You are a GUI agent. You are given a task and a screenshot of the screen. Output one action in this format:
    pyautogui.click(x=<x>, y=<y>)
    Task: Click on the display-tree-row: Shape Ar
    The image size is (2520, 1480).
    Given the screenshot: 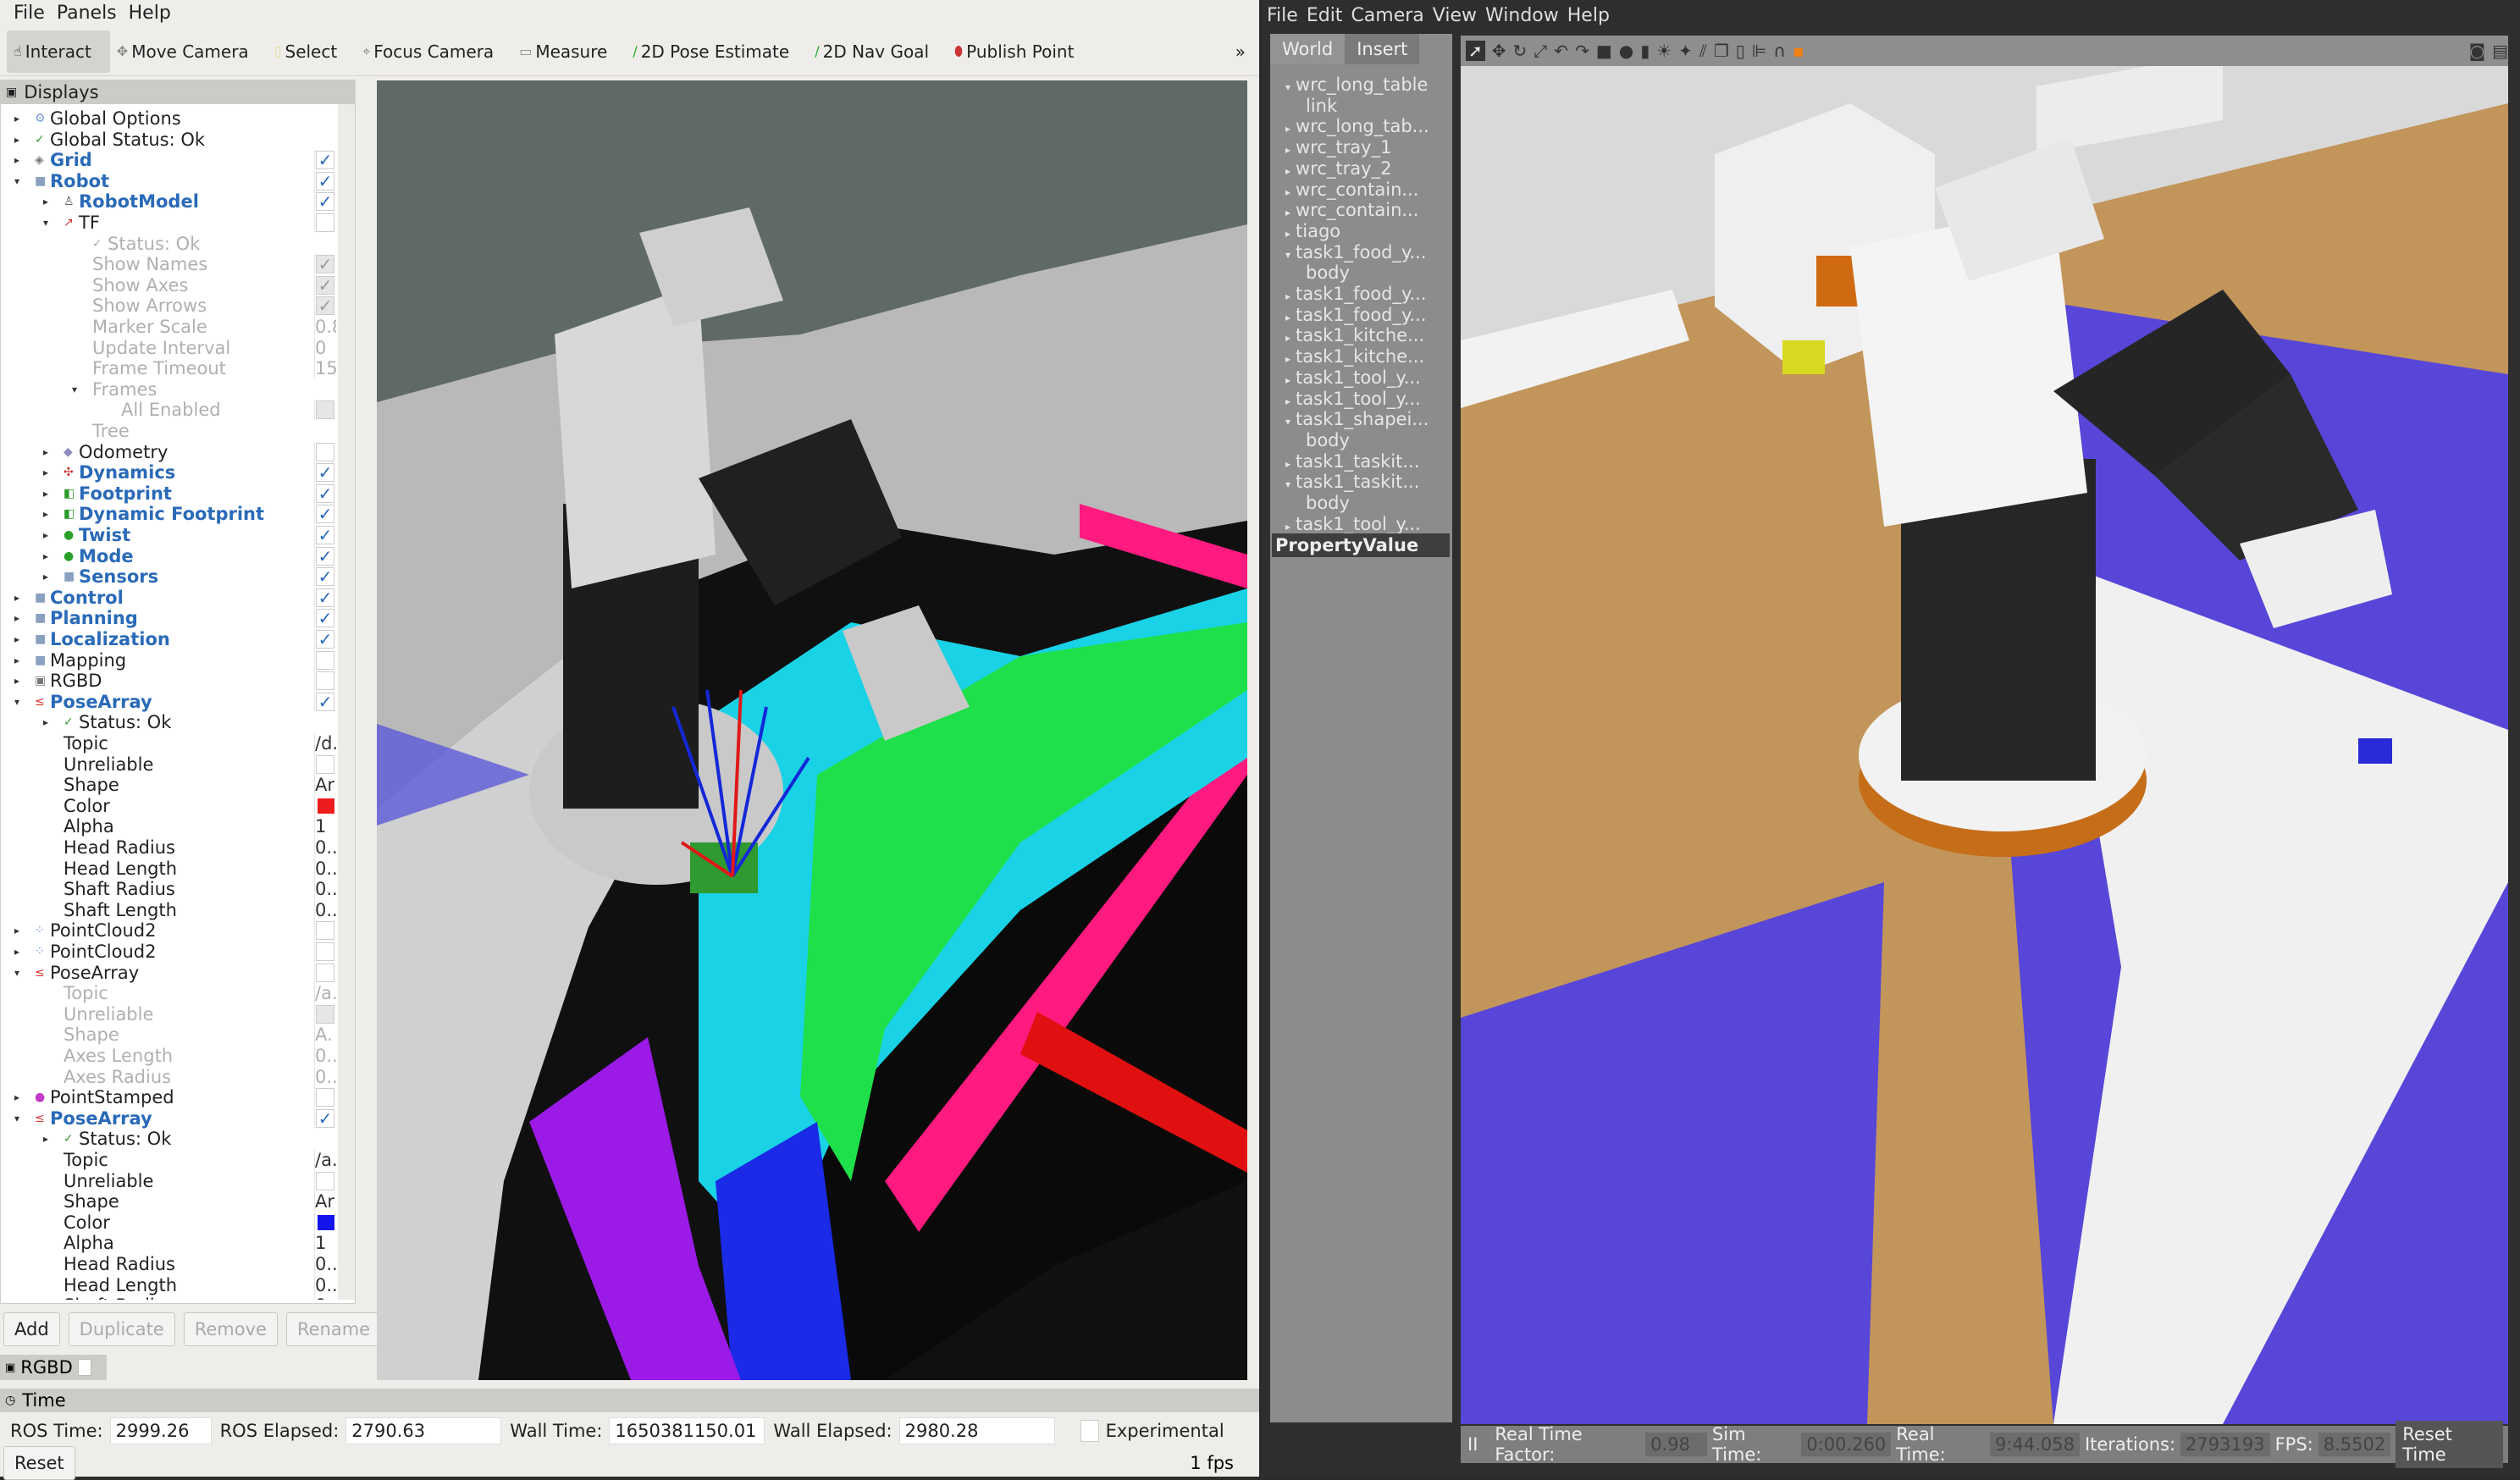 What is the action you would take?
    pyautogui.click(x=168, y=1201)
    